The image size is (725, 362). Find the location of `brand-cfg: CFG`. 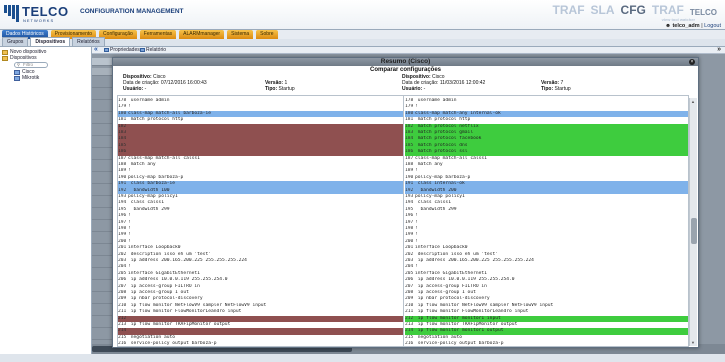

brand-cfg: CFG is located at coordinates (633, 10).